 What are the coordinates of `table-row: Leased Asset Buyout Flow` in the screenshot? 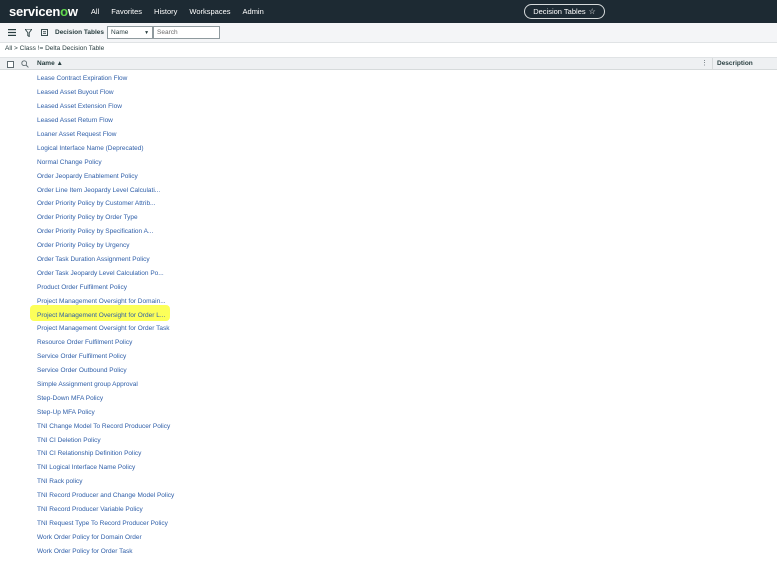 It's located at (388, 93).